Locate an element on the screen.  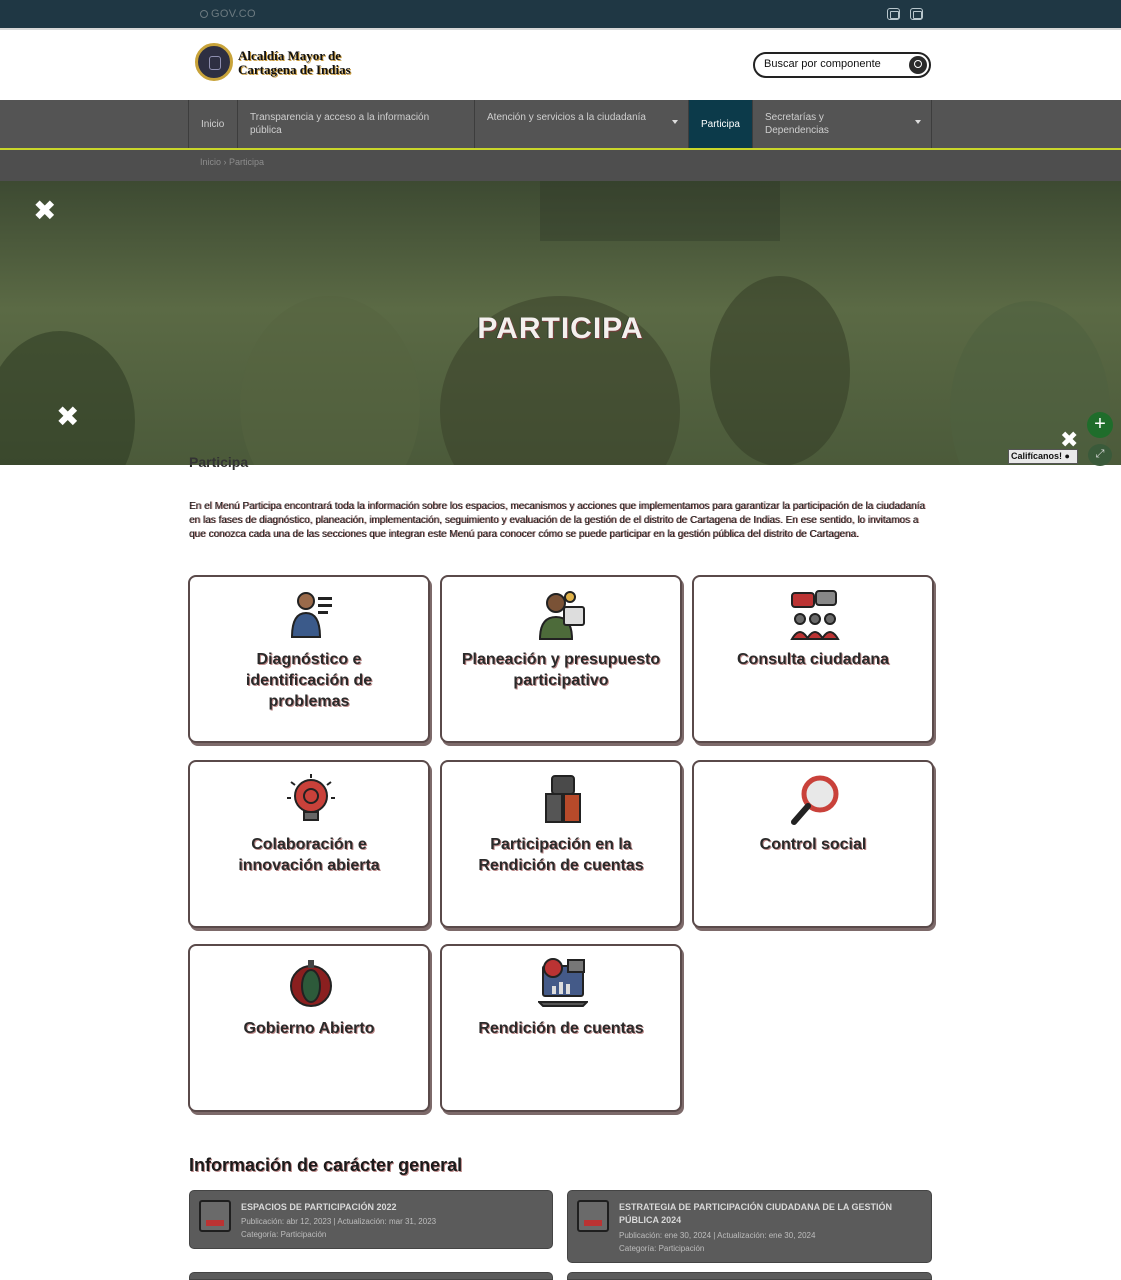
people-consultation-icon is located at coordinates (815, 615).